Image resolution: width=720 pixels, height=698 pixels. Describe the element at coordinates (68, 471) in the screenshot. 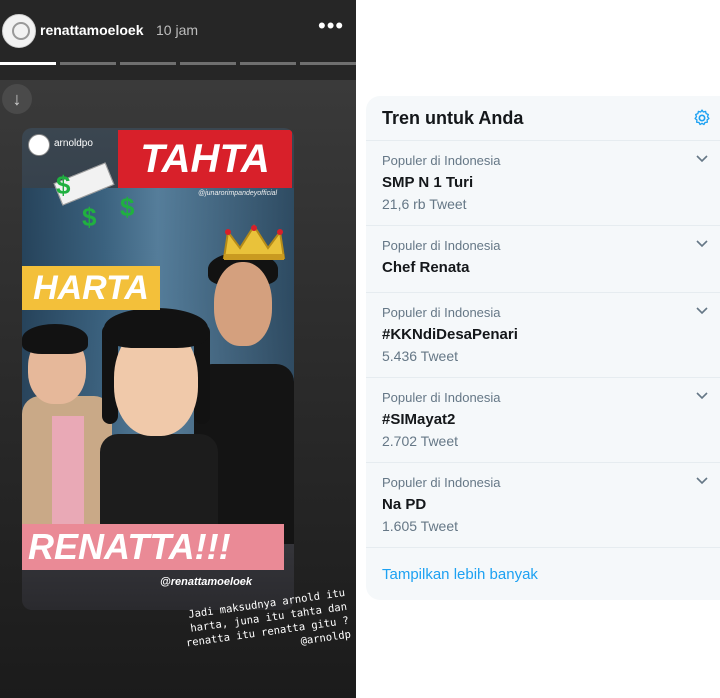

I see `person-left-shirt` at that location.